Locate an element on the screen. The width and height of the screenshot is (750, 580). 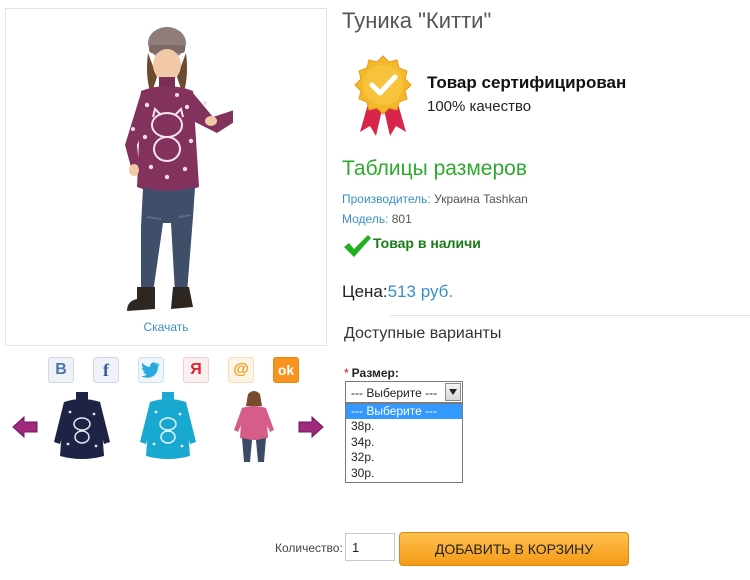
download-link: Скачать is located at coordinates (166, 327).